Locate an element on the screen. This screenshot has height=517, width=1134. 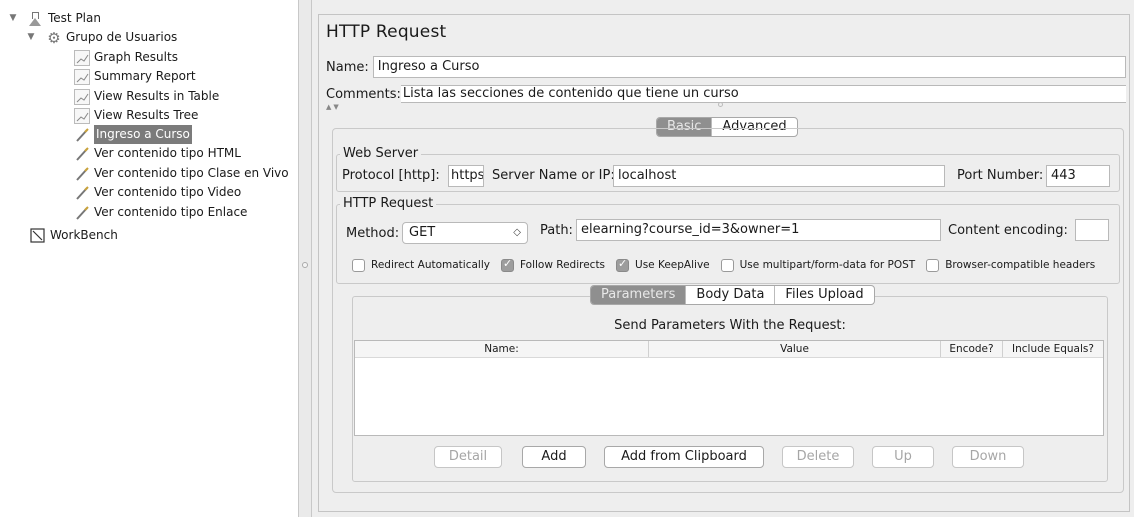
path-field: elearning?course_id=3&owner=1 is located at coordinates (758, 230).